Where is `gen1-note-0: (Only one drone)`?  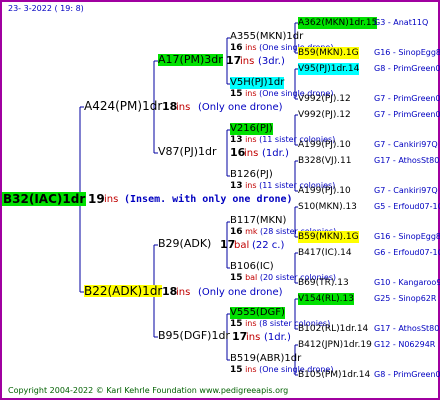
gen1-note-0: (Only one drone) is located at coordinates (240, 107).